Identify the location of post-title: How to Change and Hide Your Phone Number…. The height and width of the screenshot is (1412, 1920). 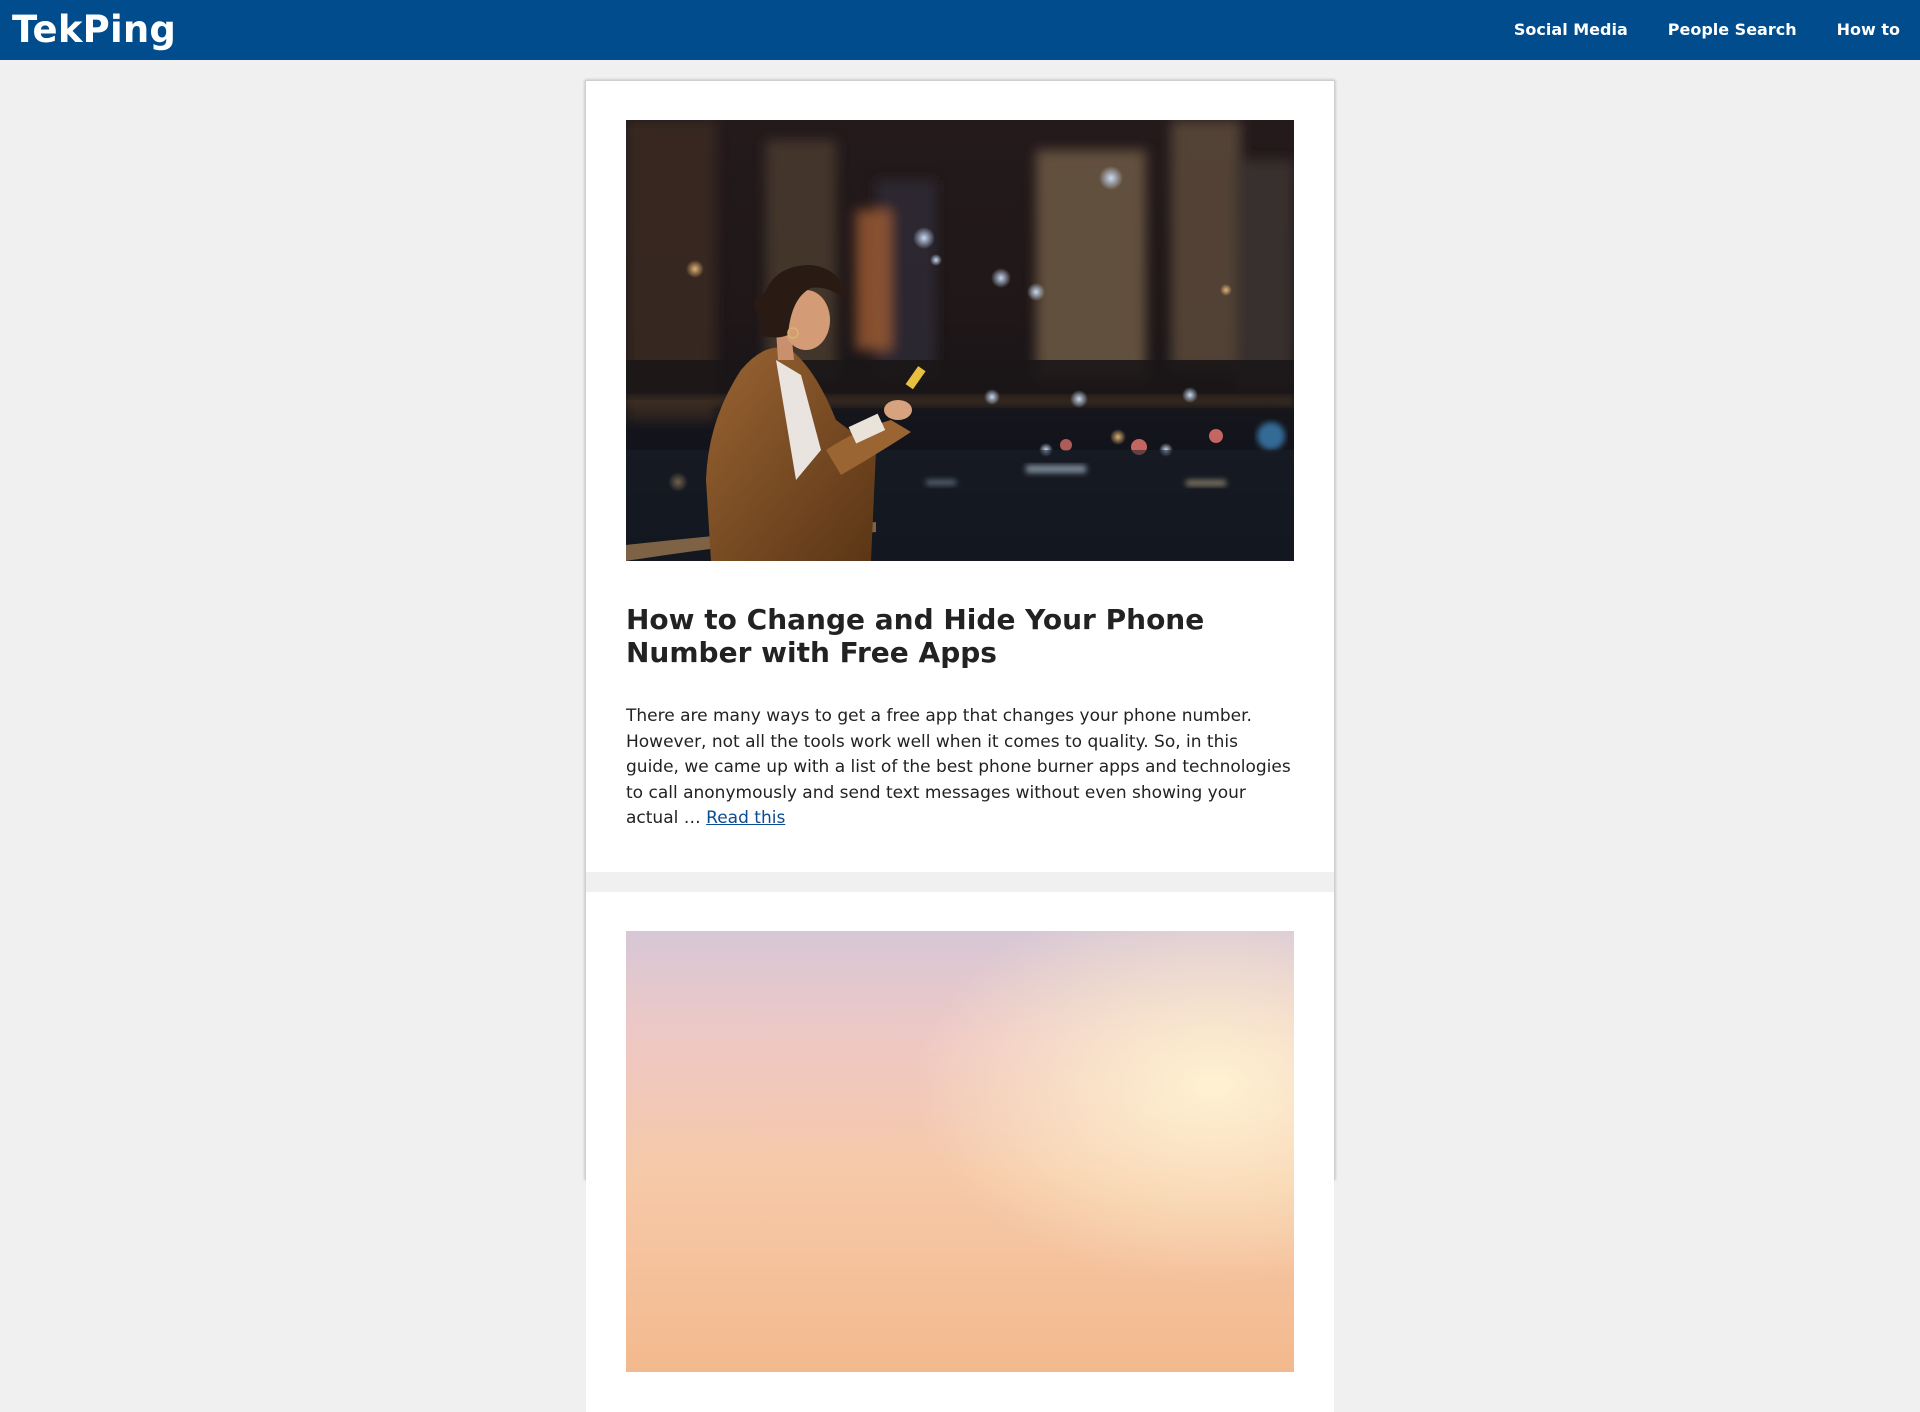
(960, 636).